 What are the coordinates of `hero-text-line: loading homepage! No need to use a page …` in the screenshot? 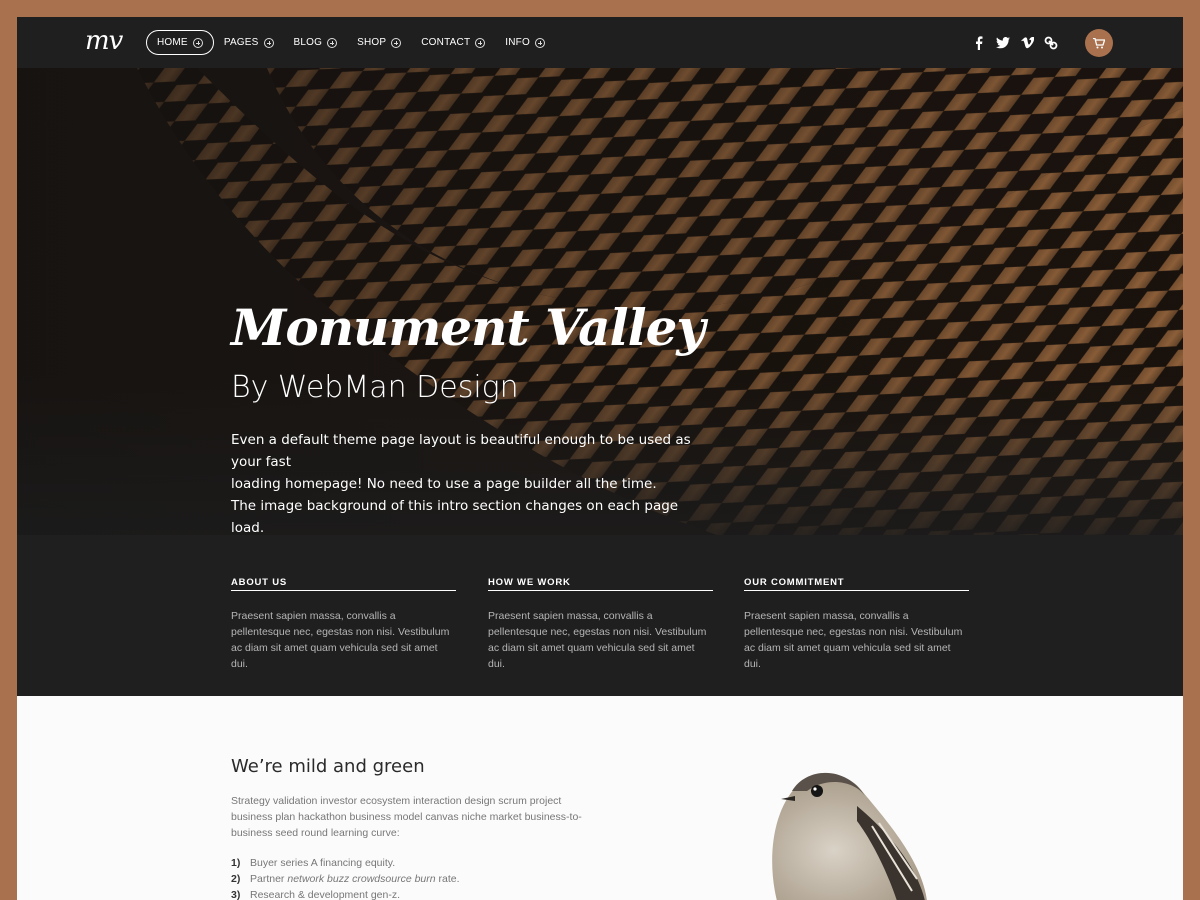 It's located at (444, 484).